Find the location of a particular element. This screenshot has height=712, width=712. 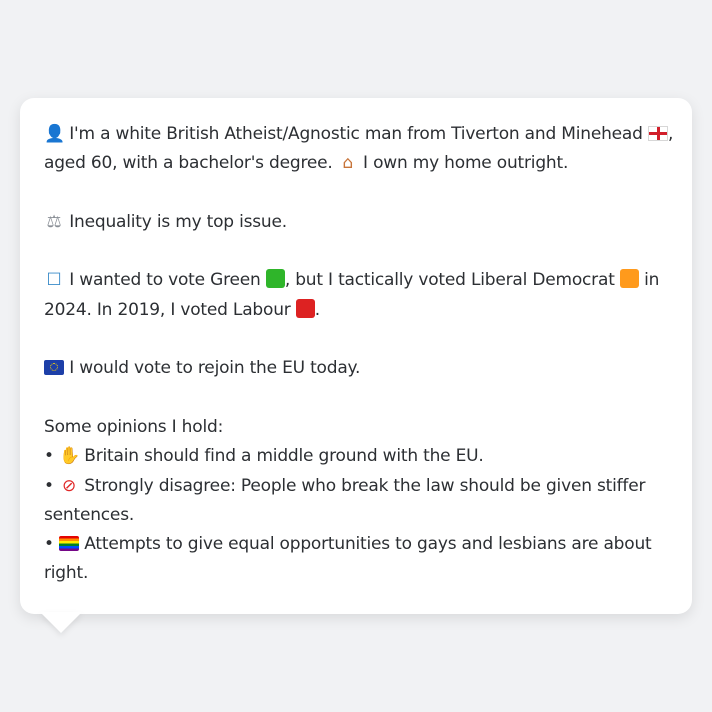

vote-text-2b: . is located at coordinates (317, 309).